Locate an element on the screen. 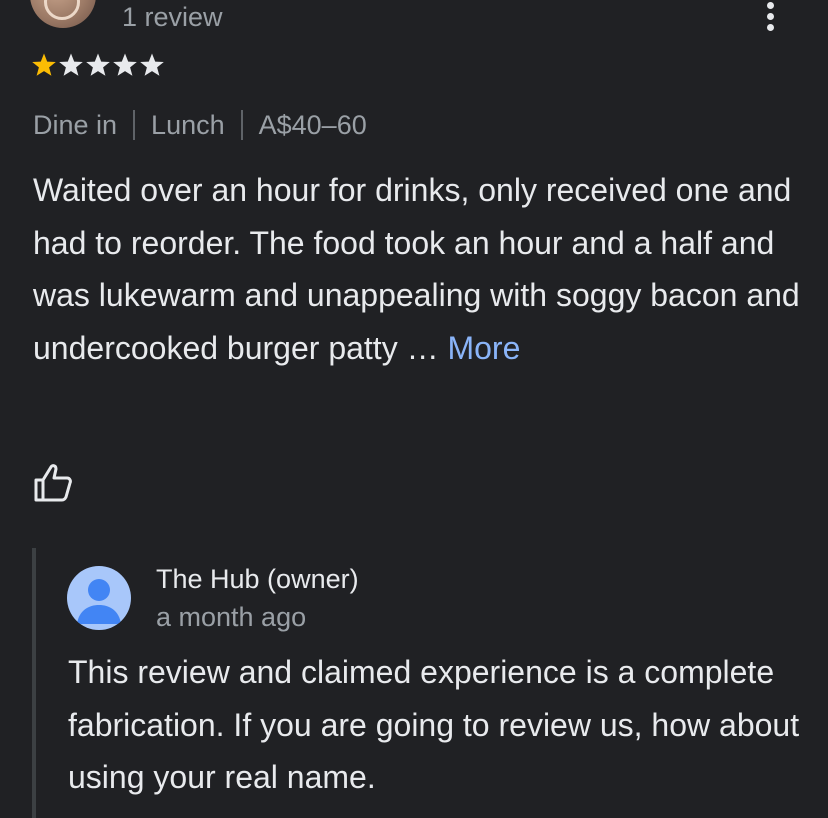 Image resolution: width=828 pixels, height=818 pixels. reviewer-avatar-detail is located at coordinates (62, 10).